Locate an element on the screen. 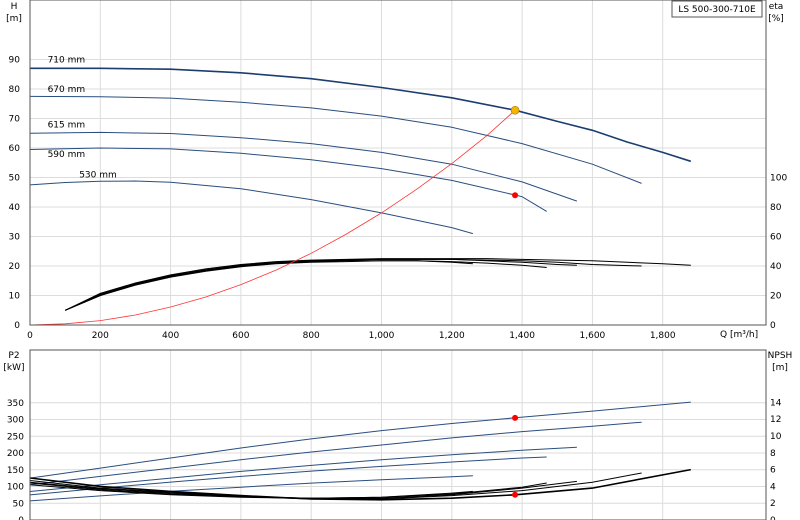  eta-tick-label: 20 is located at coordinates (776, 297).